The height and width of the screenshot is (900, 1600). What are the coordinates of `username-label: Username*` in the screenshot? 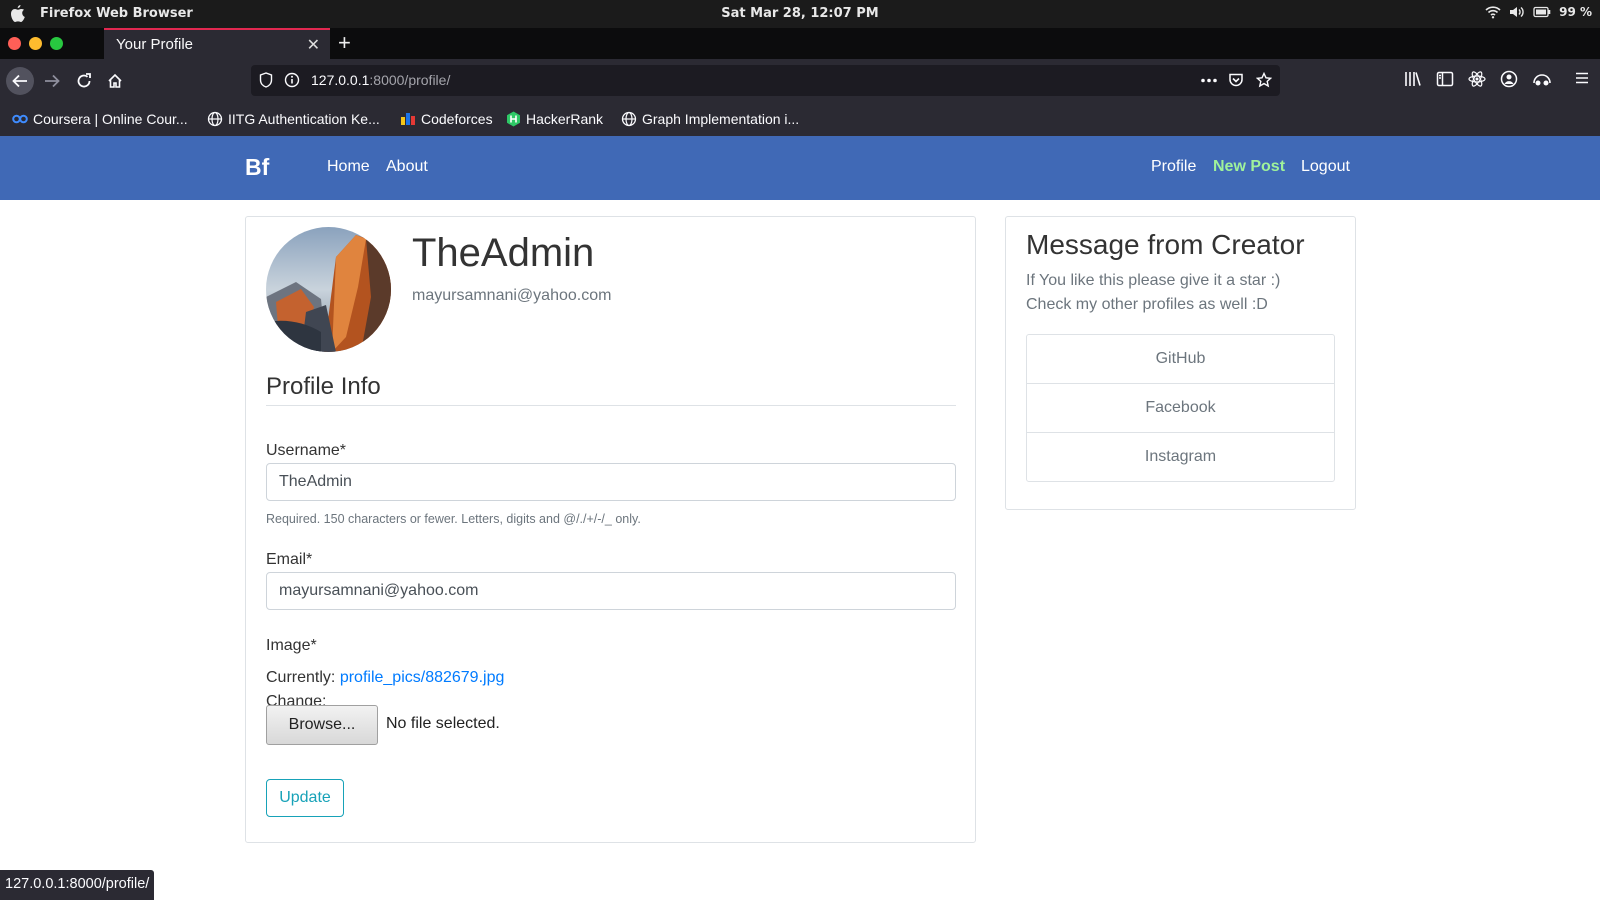 It's located at (306, 450).